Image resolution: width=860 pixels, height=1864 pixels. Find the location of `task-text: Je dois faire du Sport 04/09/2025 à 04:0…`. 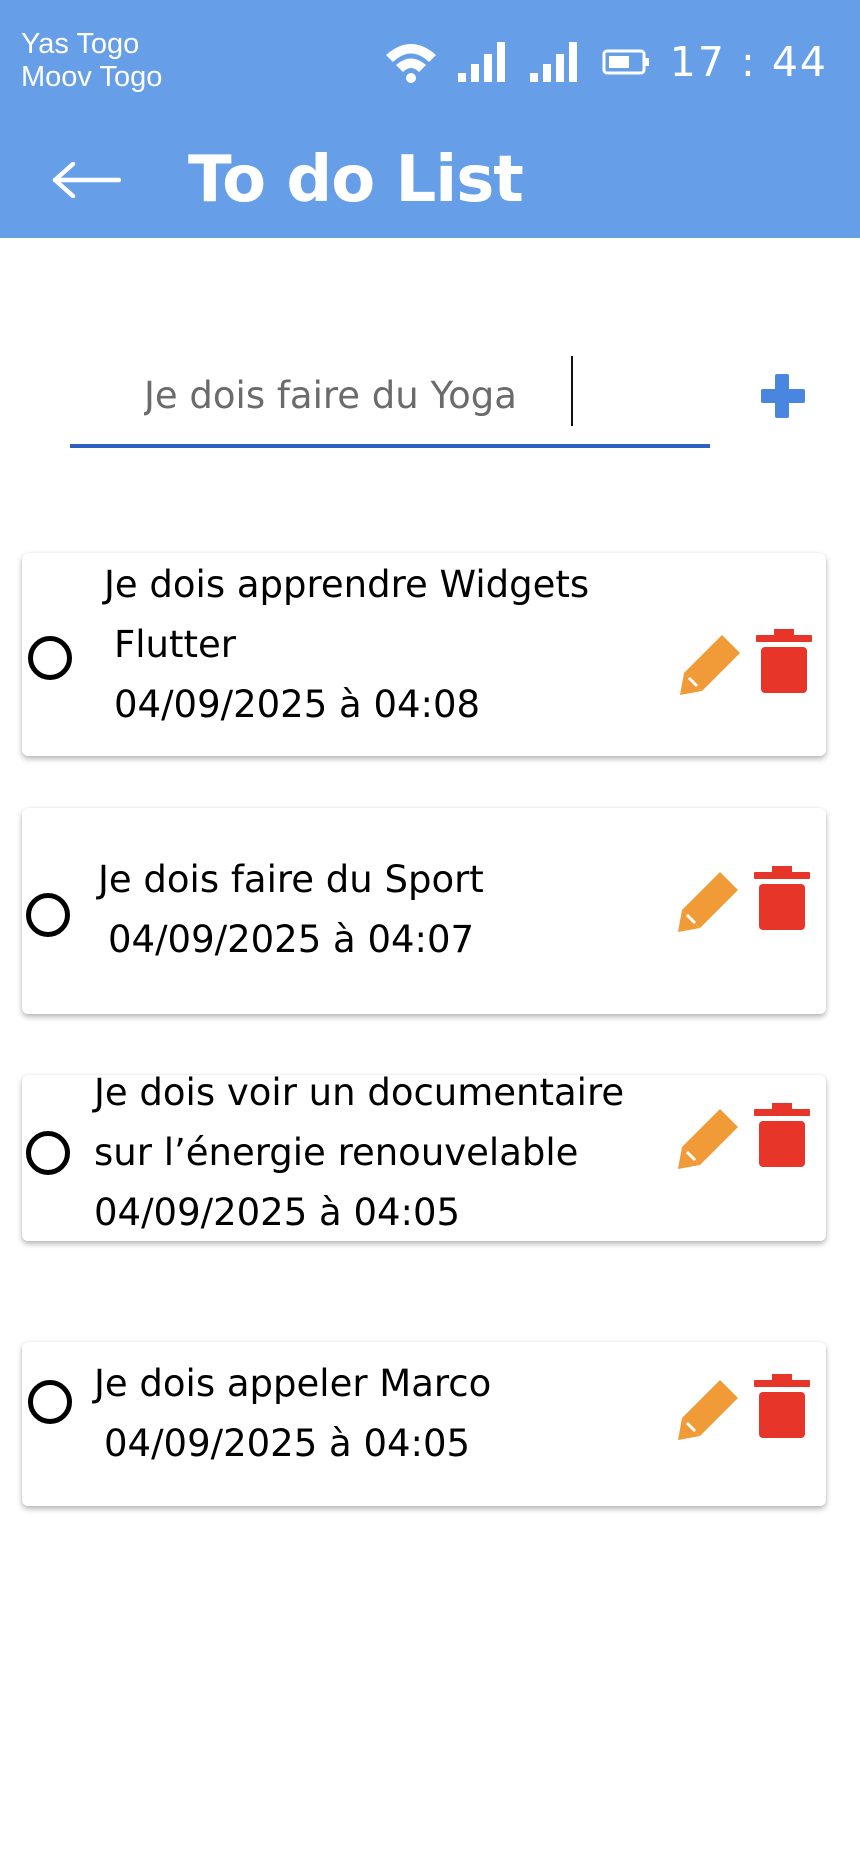

task-text: Je dois faire du Sport 04/09/2025 à 04:0… is located at coordinates (291, 910).